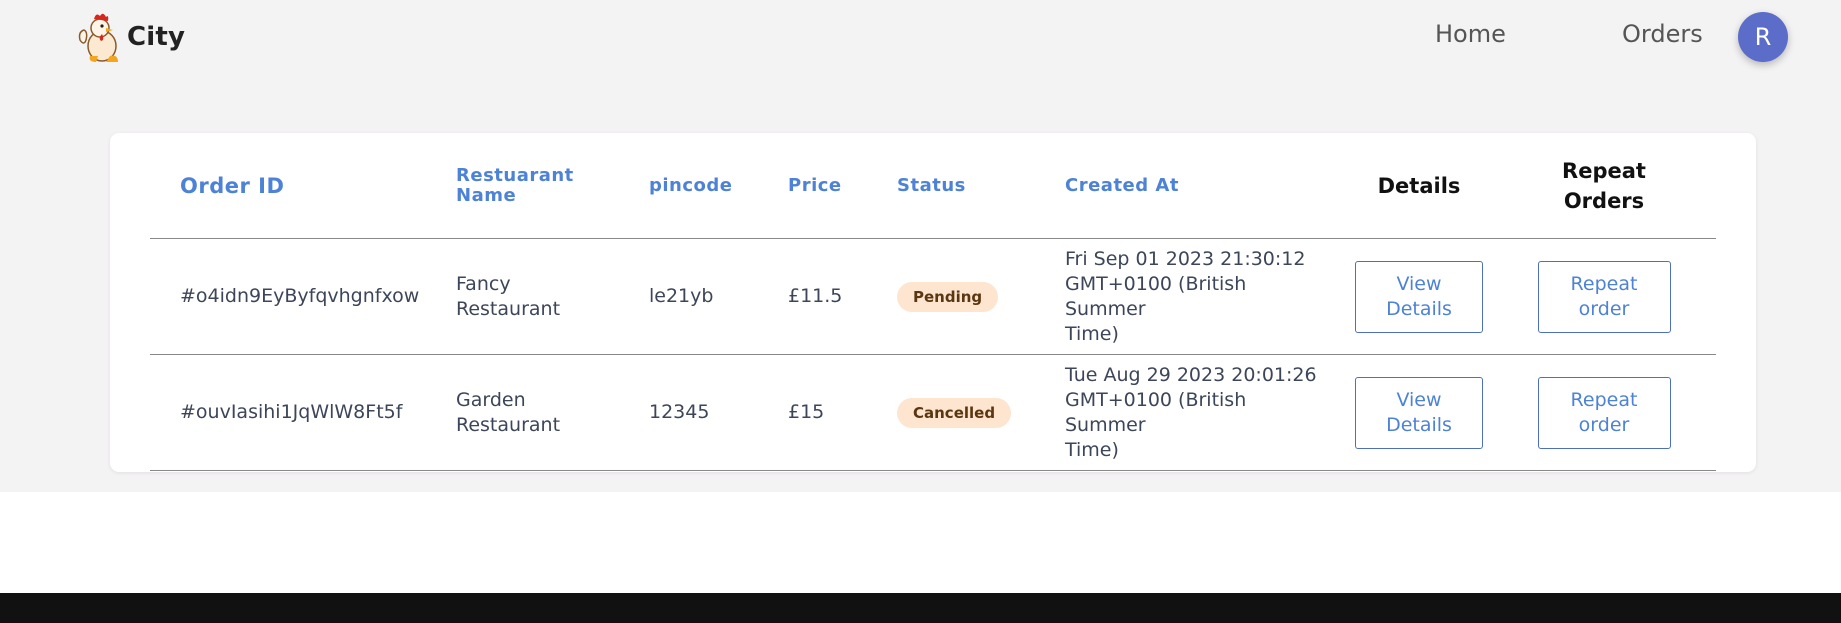 The image size is (1841, 623). I want to click on status-badge: Cancelled, so click(954, 412).